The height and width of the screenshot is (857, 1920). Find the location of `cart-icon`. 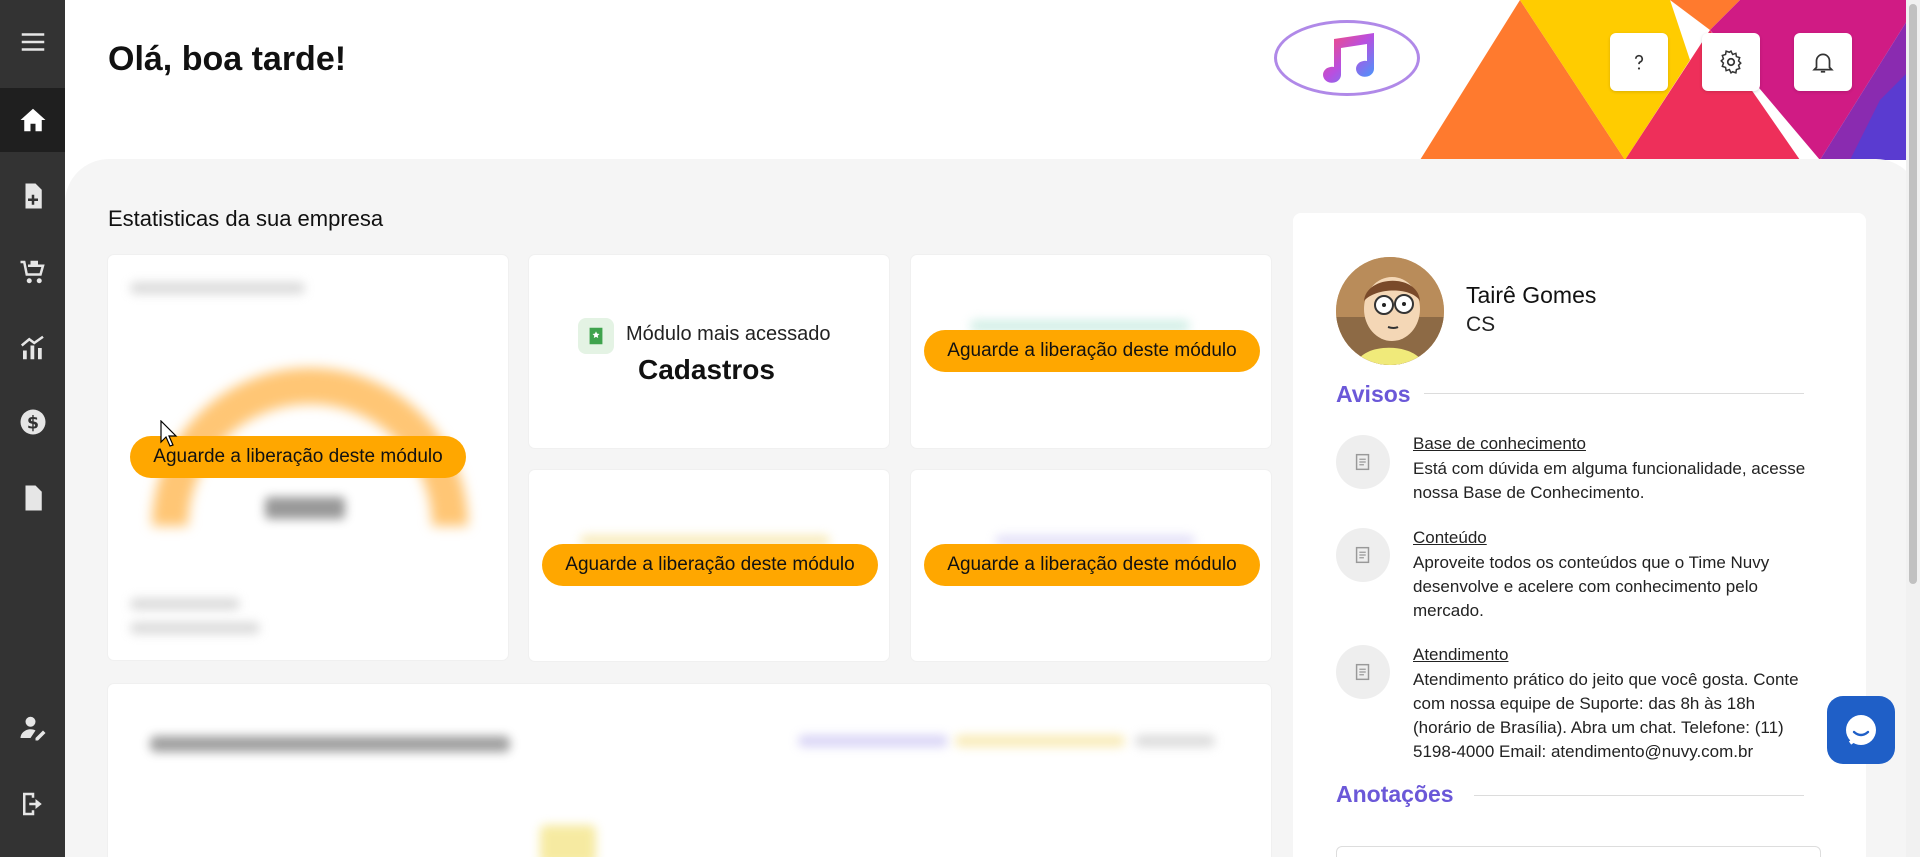

cart-icon is located at coordinates (32, 272).